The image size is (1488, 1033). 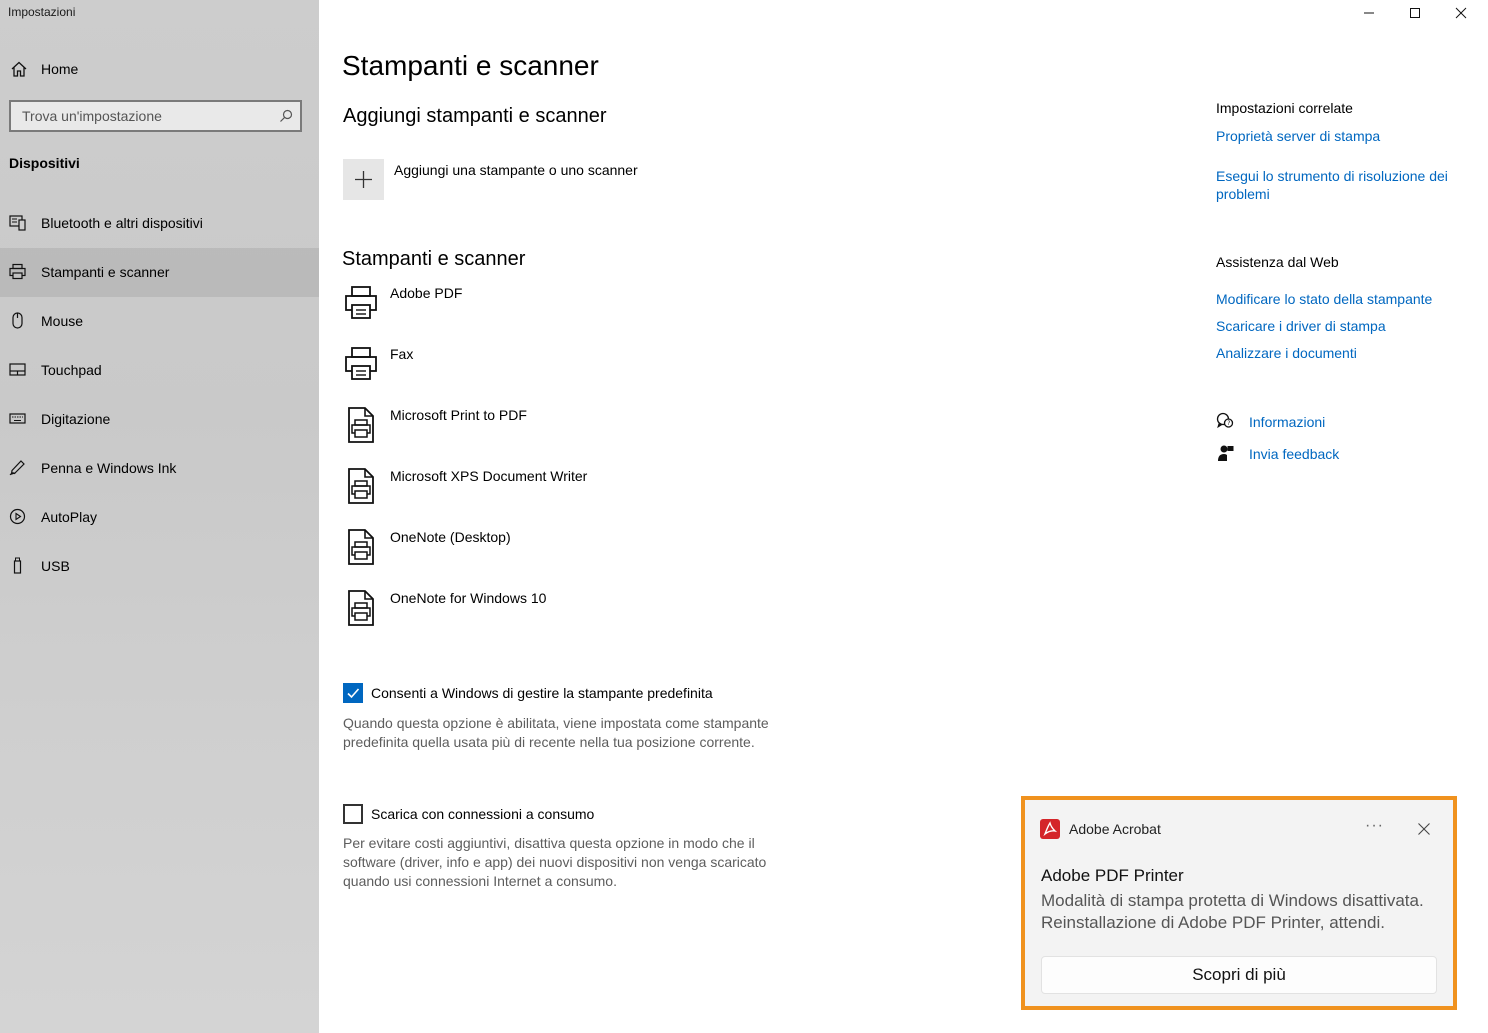 I want to click on window-title: Impostazioni, so click(x=42, y=12).